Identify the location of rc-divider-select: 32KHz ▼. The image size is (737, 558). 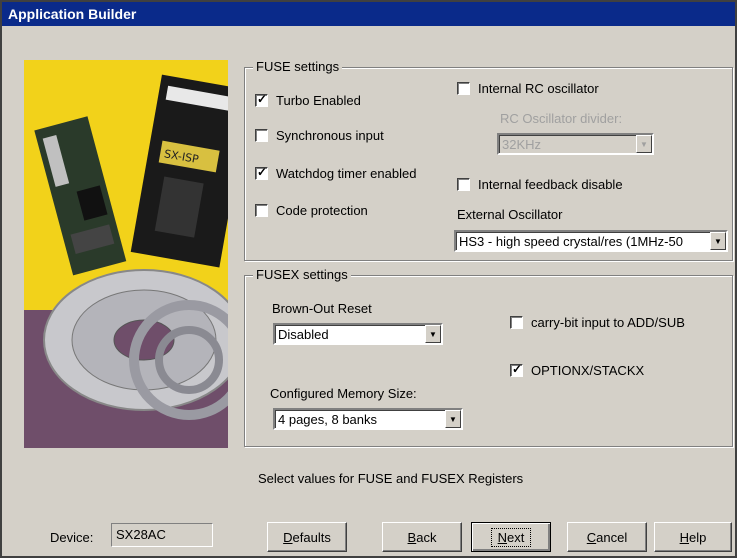
(575, 144).